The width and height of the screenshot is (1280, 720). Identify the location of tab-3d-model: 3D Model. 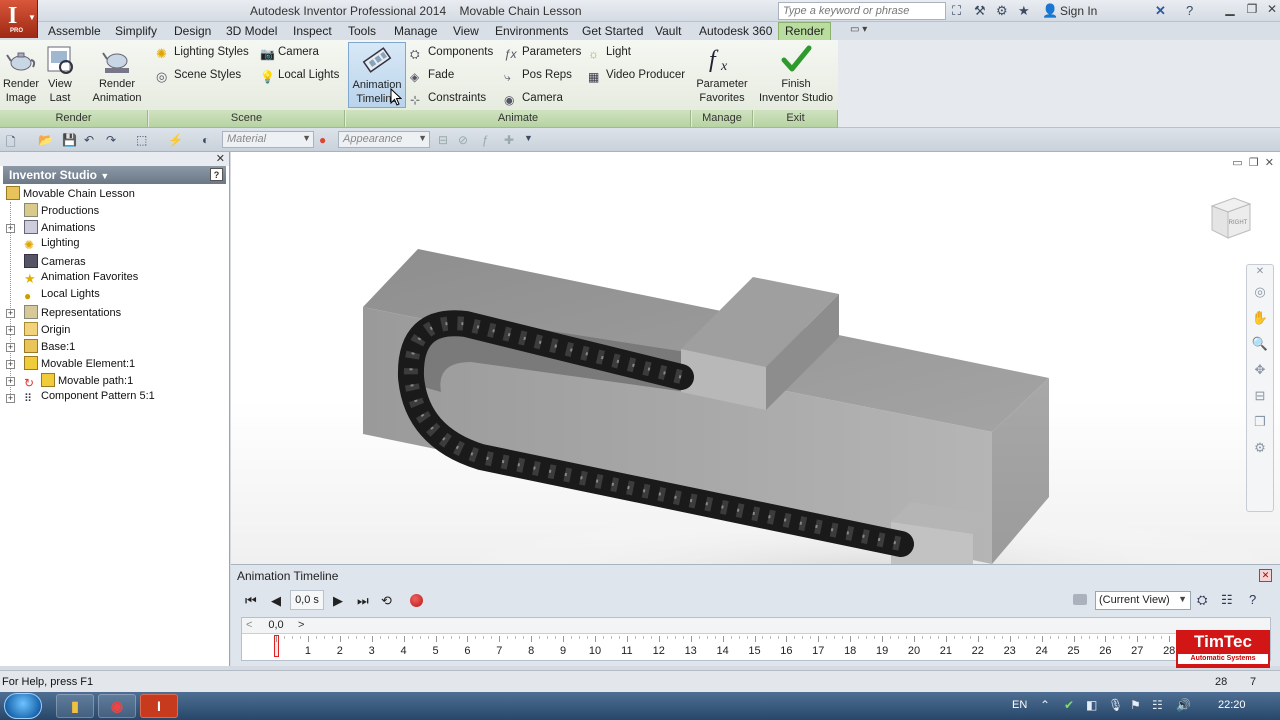
(251, 31).